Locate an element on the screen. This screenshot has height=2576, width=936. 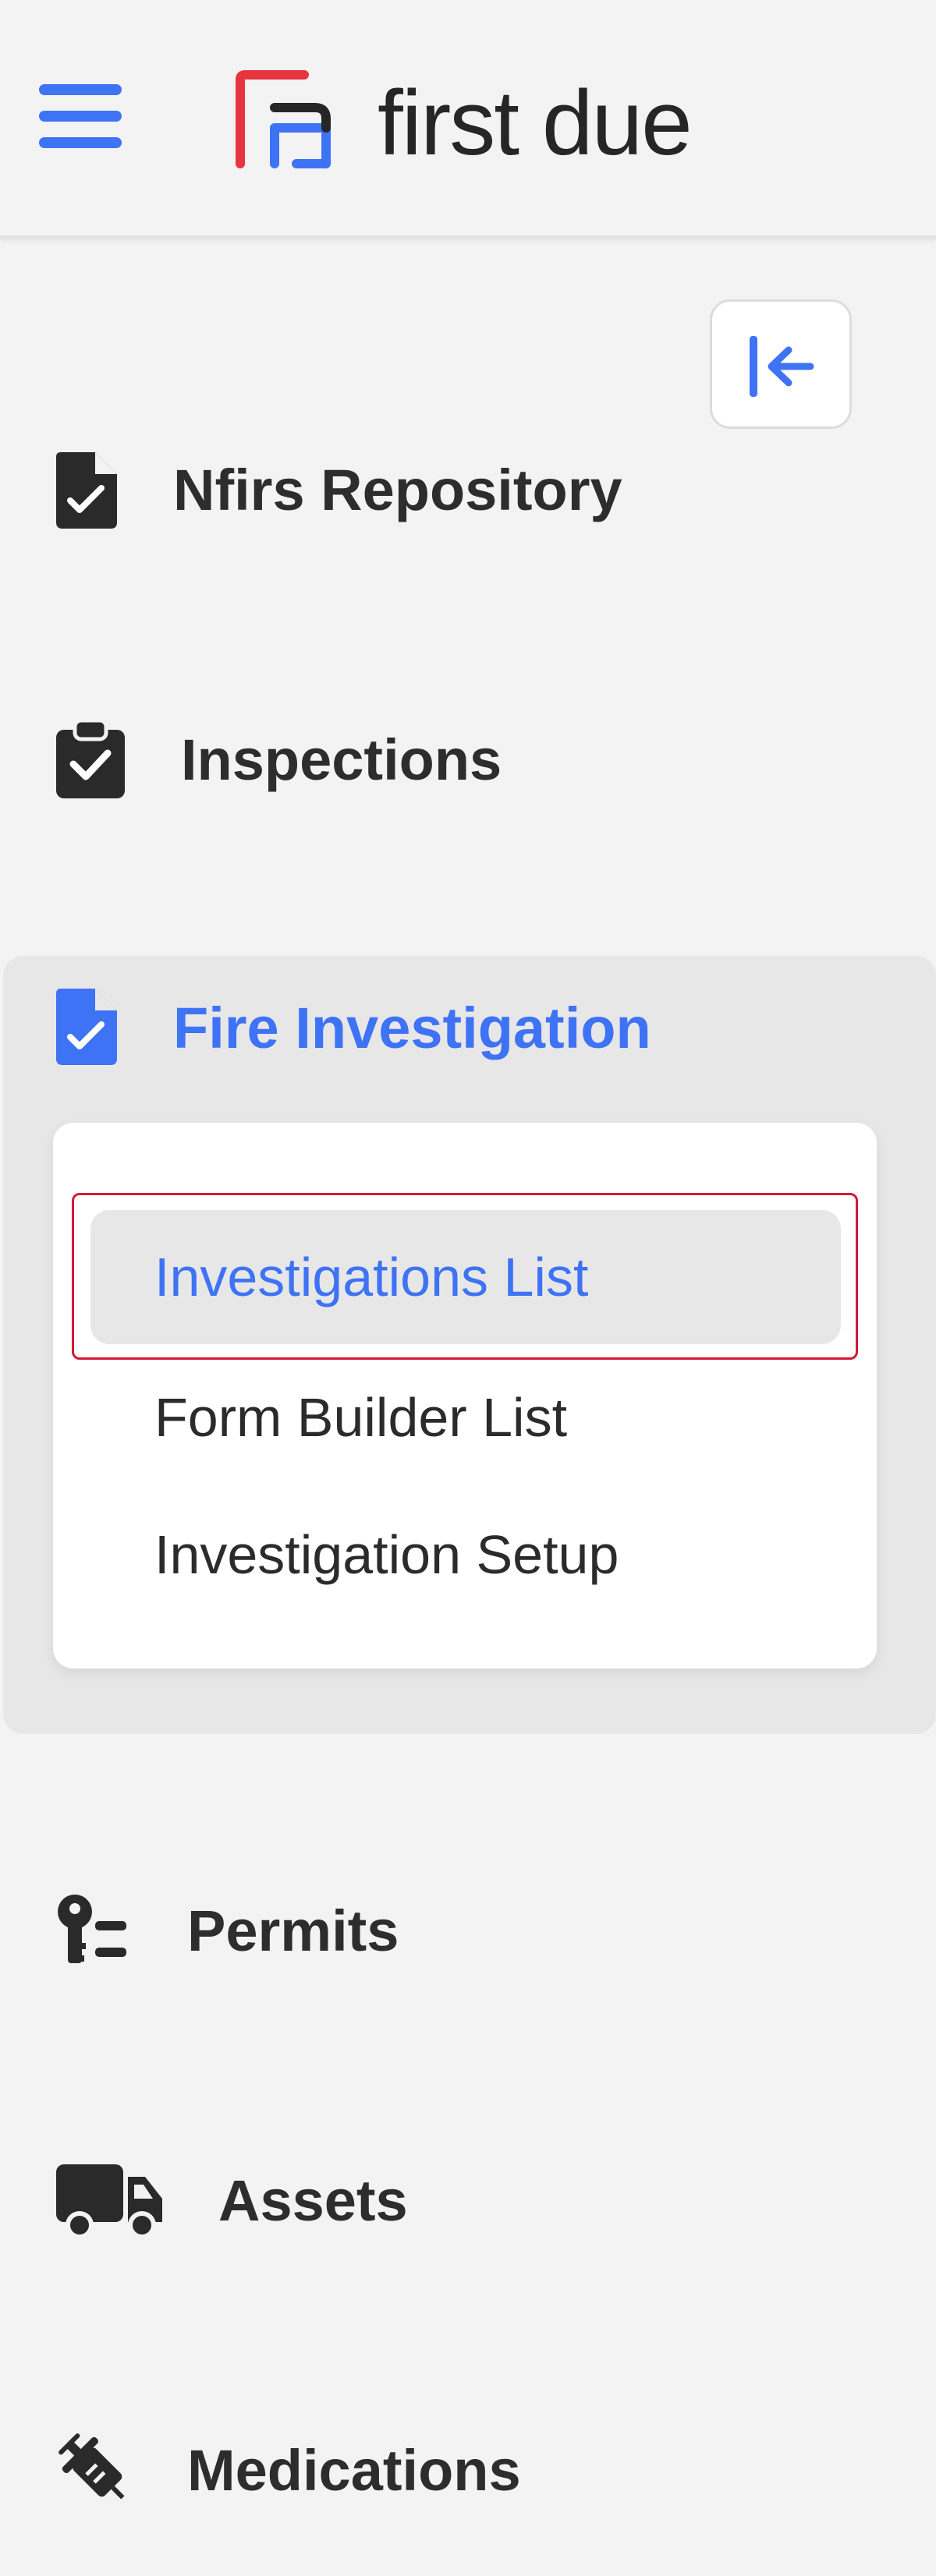
sidebar-item-label: Permits is located at coordinates (293, 1930).